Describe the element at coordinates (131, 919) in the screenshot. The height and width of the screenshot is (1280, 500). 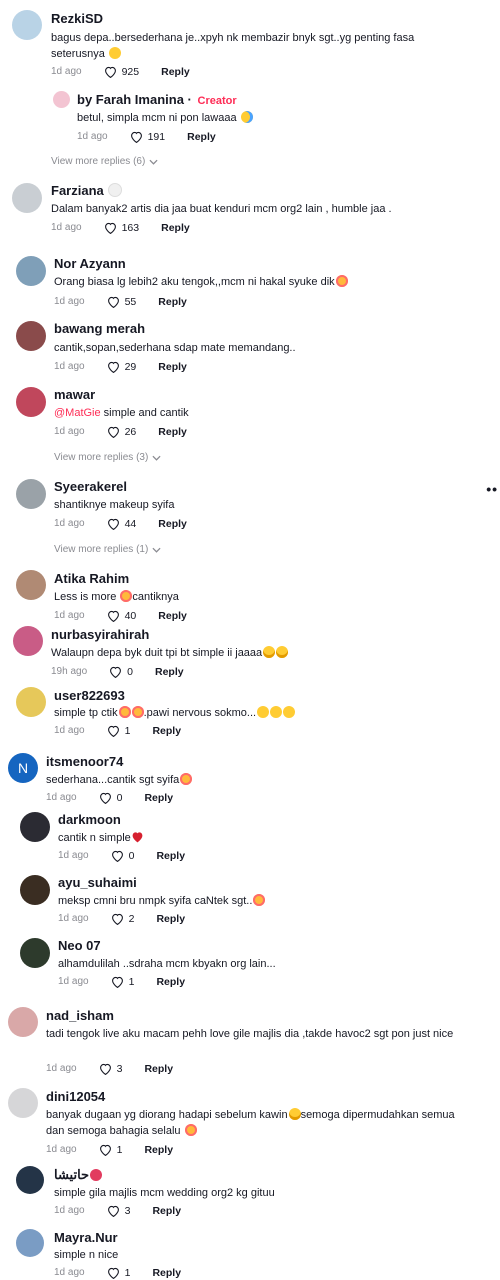
I see `like-count: 2` at that location.